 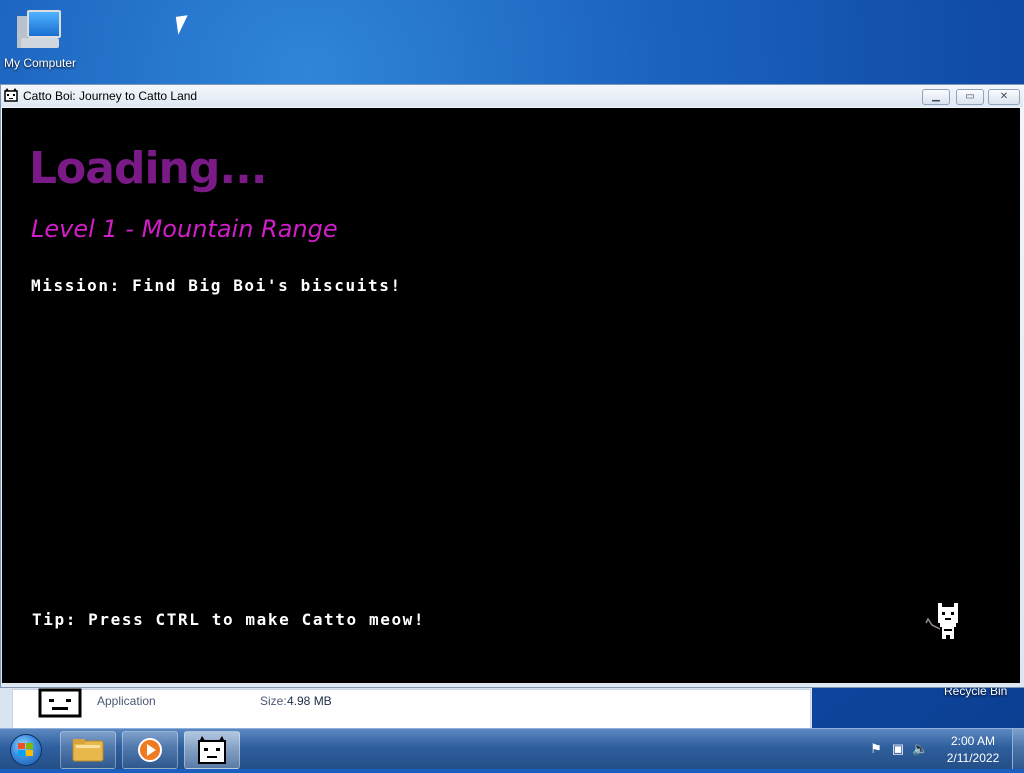 I want to click on minimize-icon: ▁, so click(x=936, y=96).